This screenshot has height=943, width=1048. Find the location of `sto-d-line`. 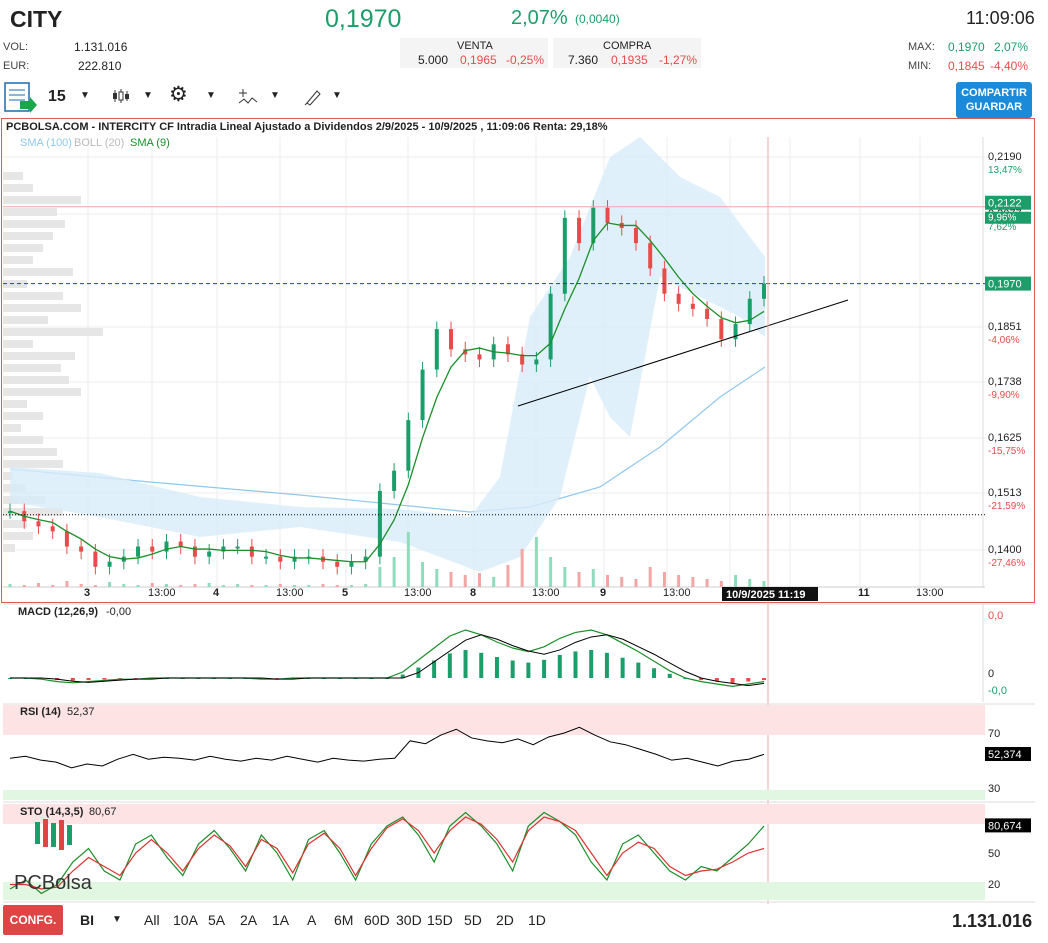

sto-d-line is located at coordinates (387, 853).